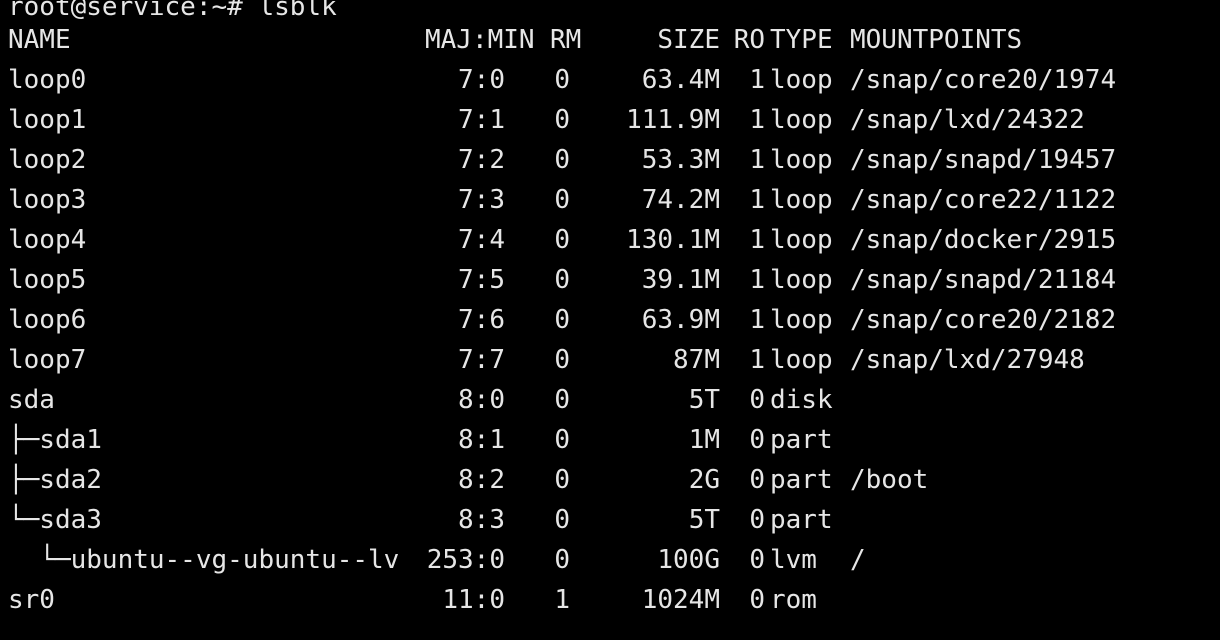  I want to click on device-name: loop6, so click(47, 320).